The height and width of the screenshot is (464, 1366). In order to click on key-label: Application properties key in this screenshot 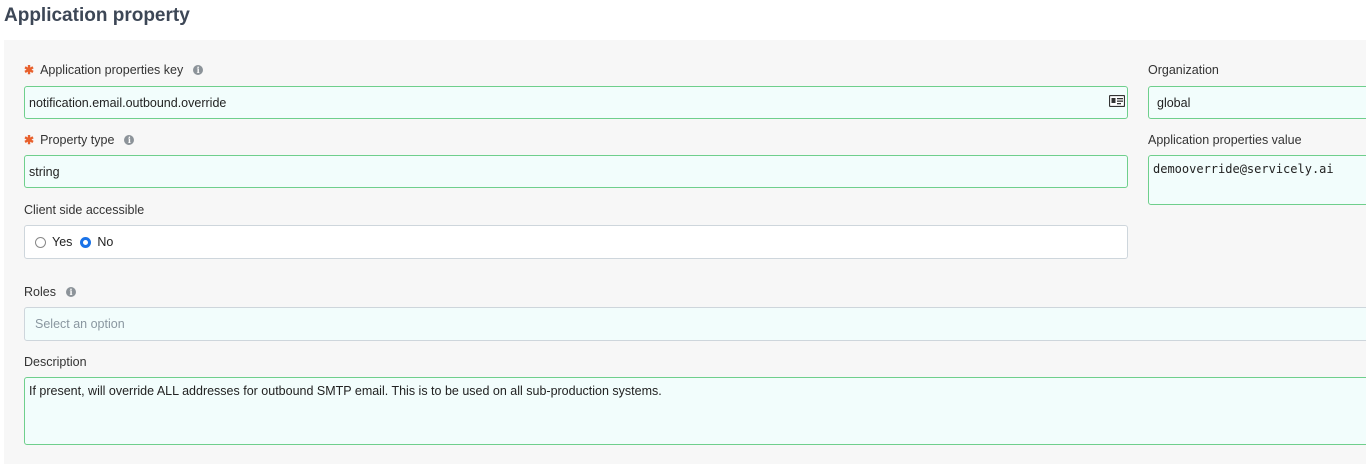, I will do `click(112, 70)`.